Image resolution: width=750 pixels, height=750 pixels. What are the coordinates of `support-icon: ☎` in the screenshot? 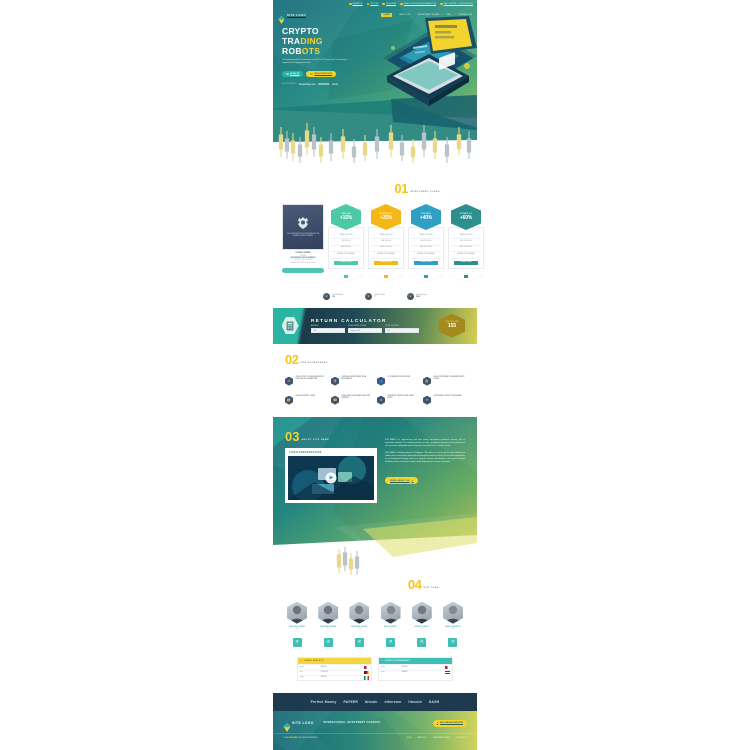 It's located at (335, 400).